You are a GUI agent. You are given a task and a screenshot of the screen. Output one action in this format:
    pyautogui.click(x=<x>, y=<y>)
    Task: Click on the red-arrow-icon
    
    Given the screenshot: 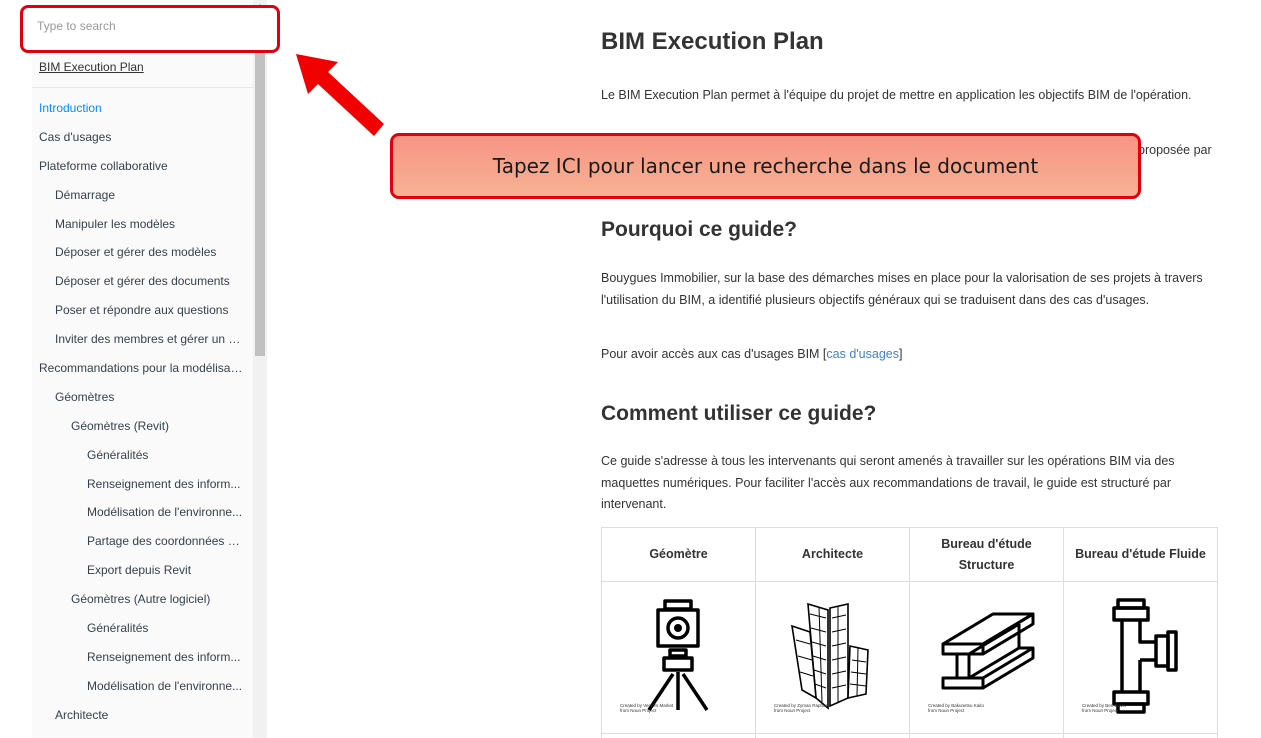 What is the action you would take?
    pyautogui.click(x=340, y=95)
    